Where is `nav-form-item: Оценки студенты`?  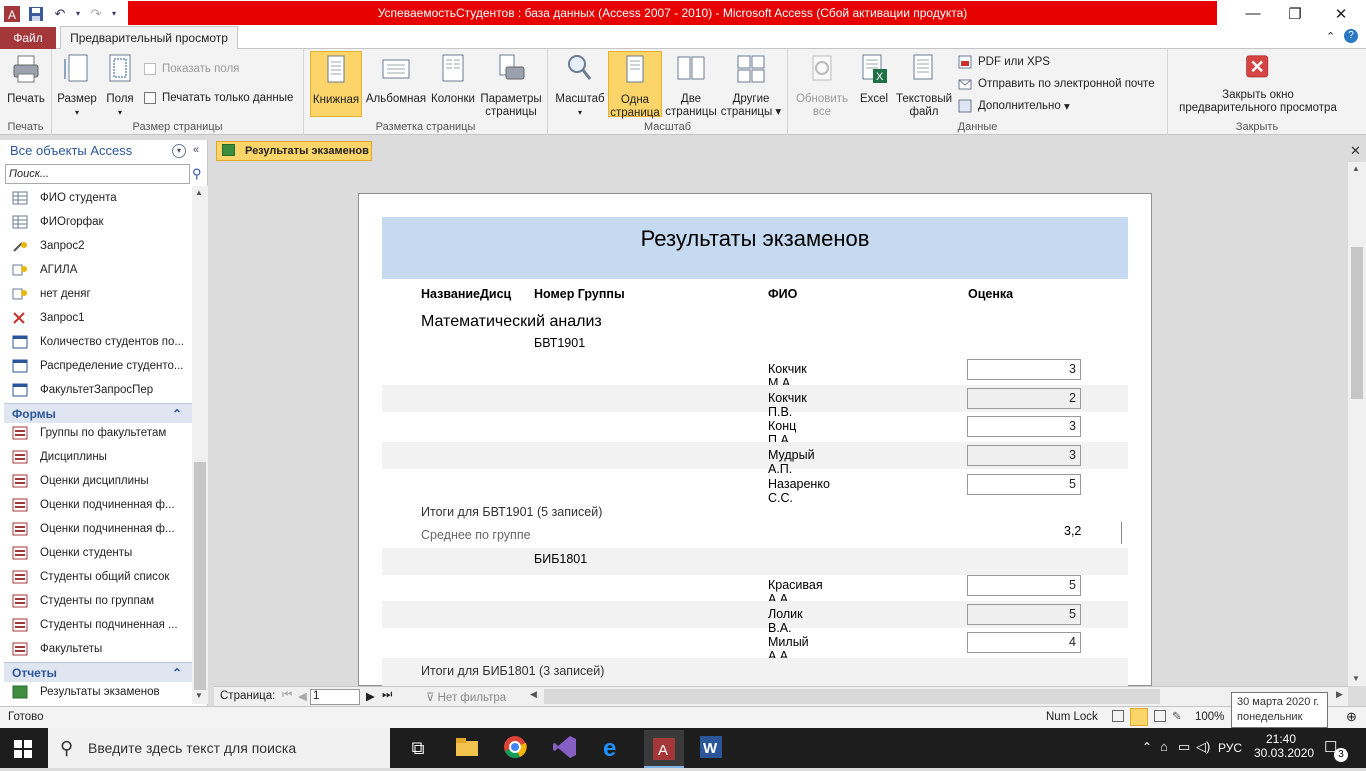
nav-form-item: Оценки студенты is located at coordinates (102, 553).